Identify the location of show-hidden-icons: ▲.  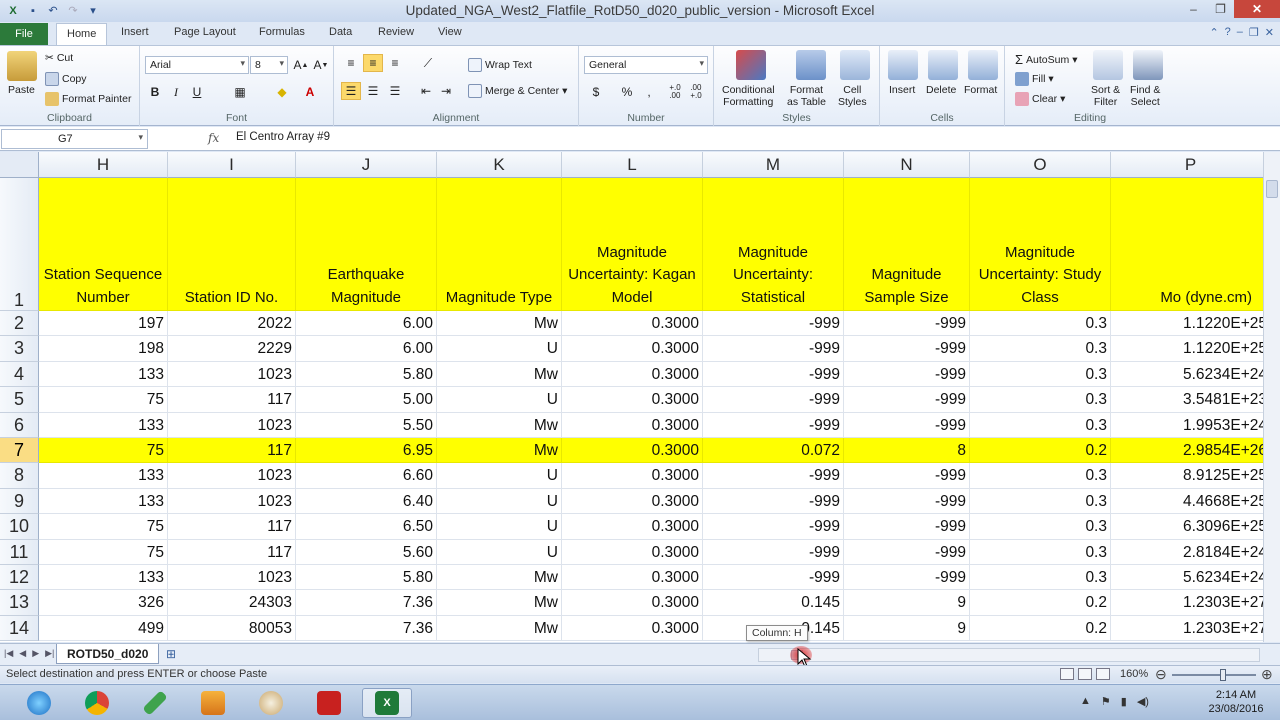
(1085, 701).